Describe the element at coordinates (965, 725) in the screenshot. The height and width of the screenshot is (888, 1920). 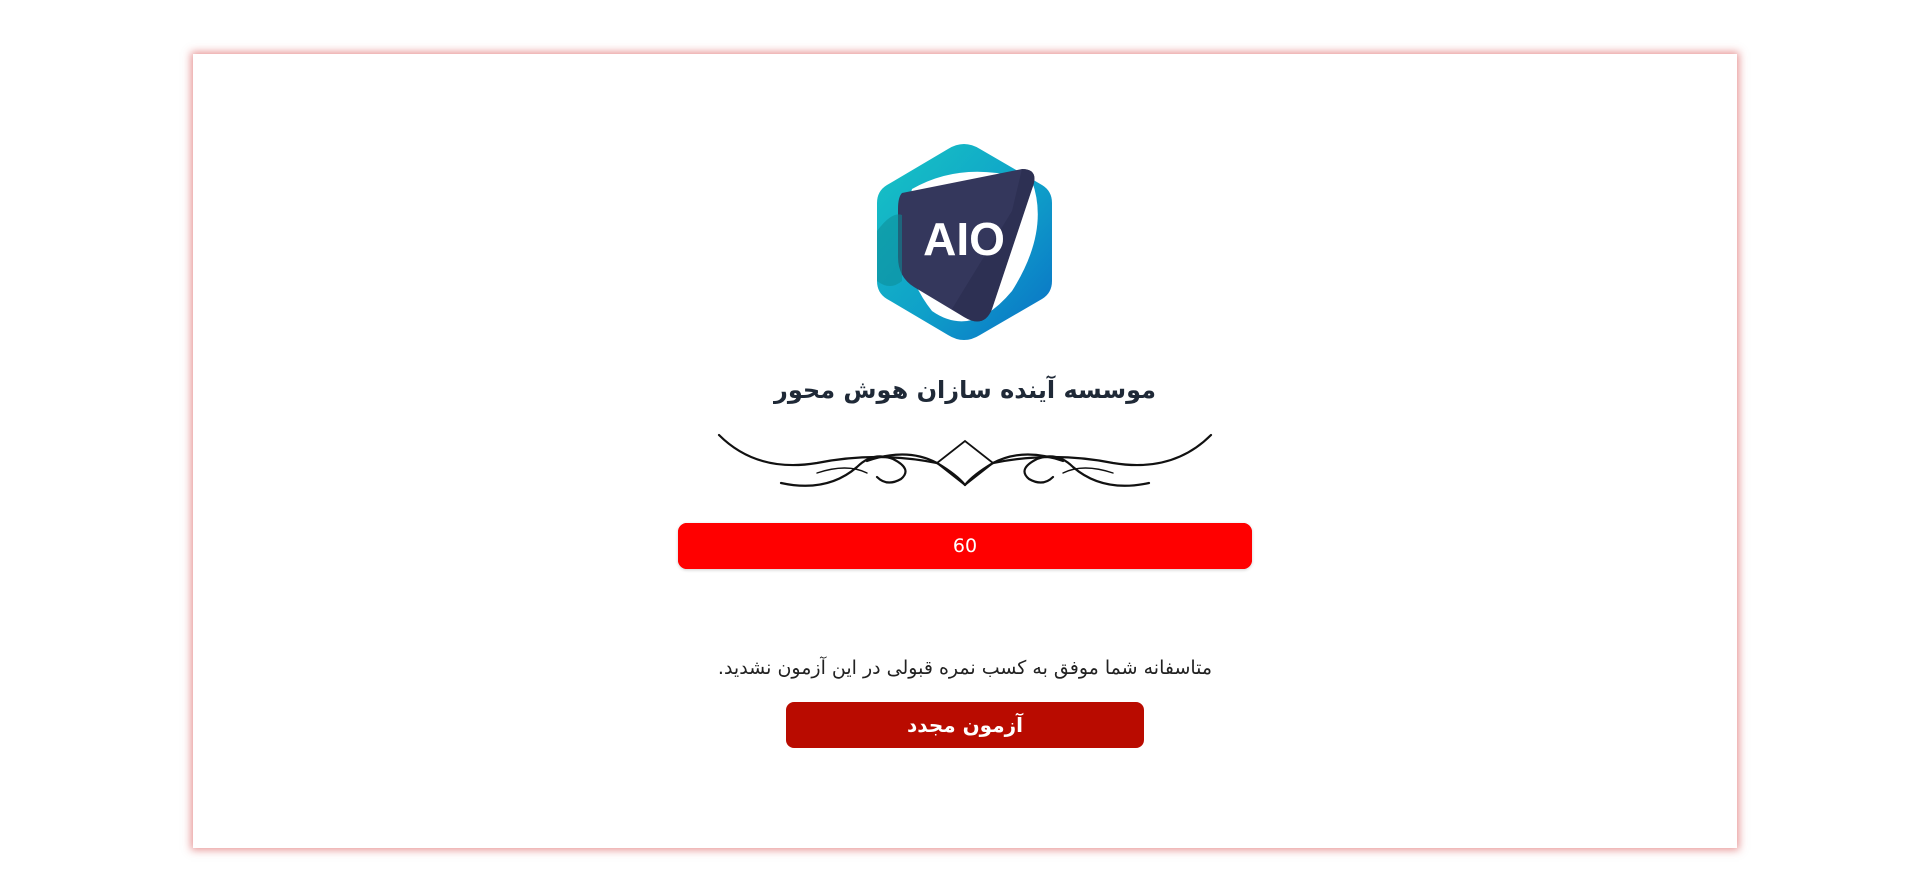
I see `retry-exam-button: آزمون مجدد` at that location.